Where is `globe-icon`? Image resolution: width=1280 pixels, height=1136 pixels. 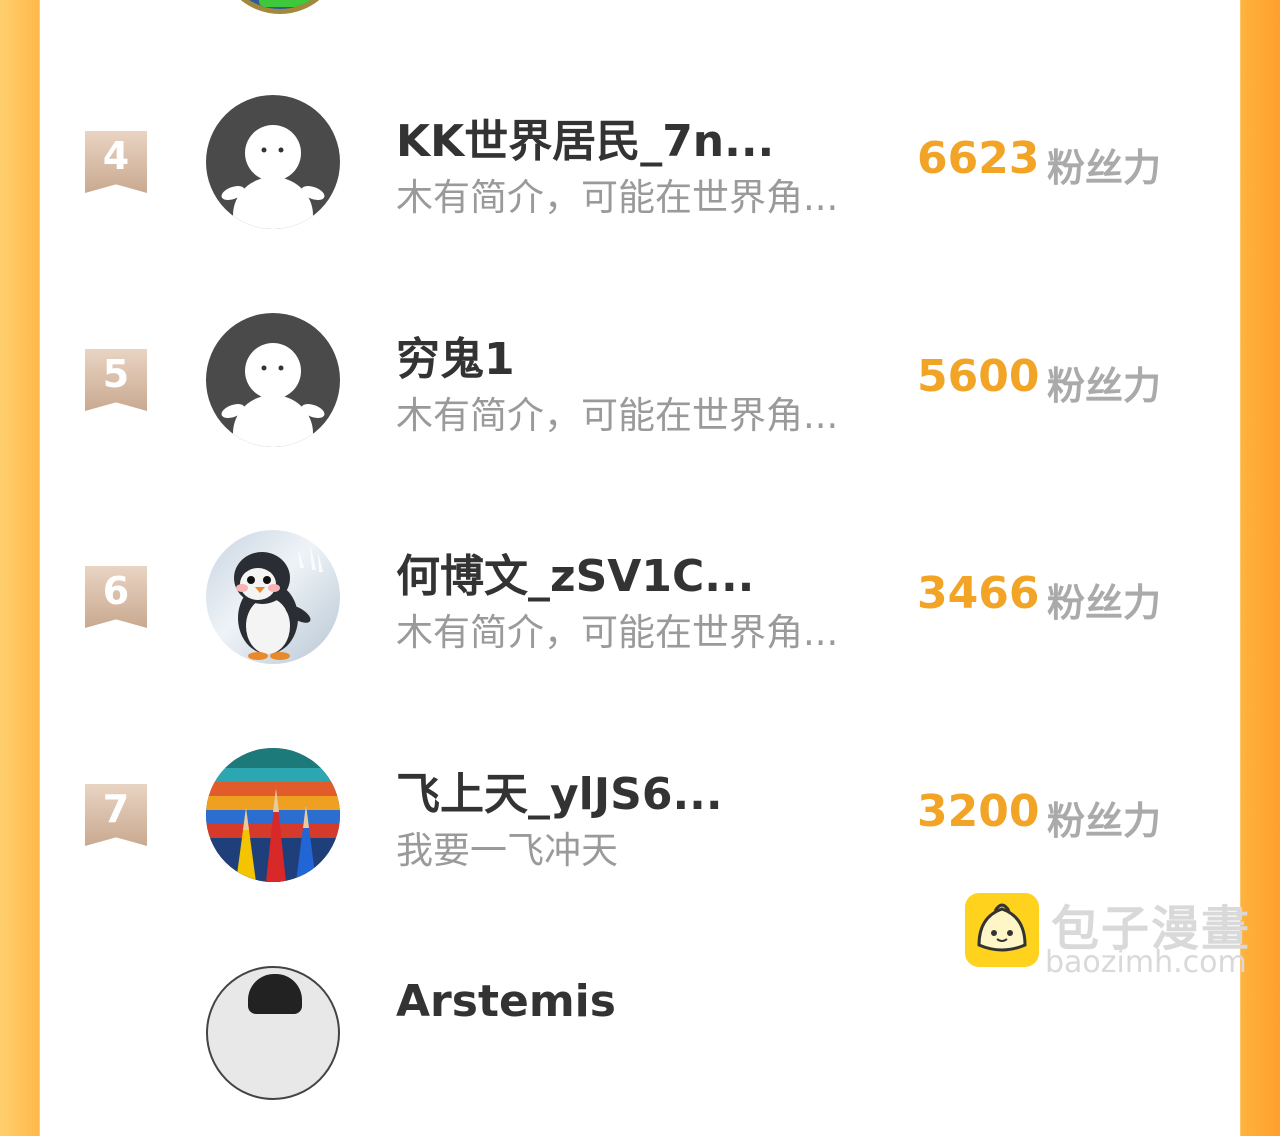
globe-icon is located at coordinates (285, 3).